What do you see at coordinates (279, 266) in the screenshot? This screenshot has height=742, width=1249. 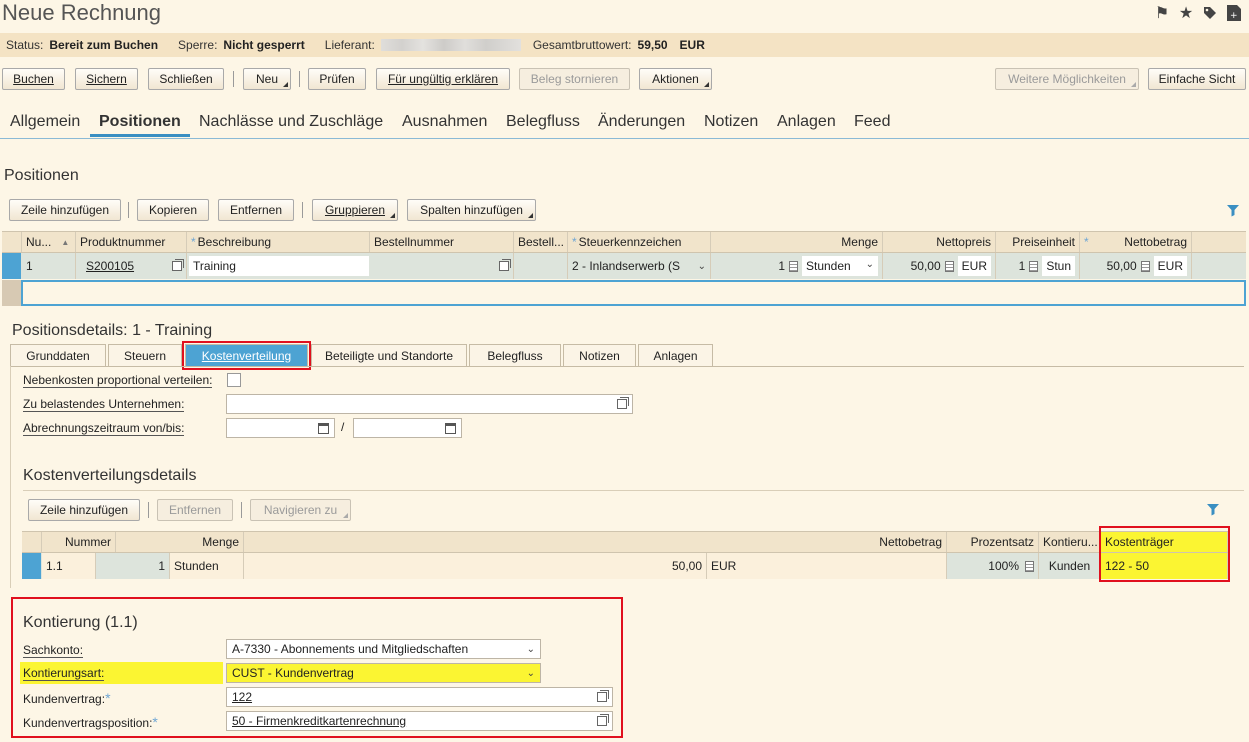 I see `cell-beschreibung: Training` at bounding box center [279, 266].